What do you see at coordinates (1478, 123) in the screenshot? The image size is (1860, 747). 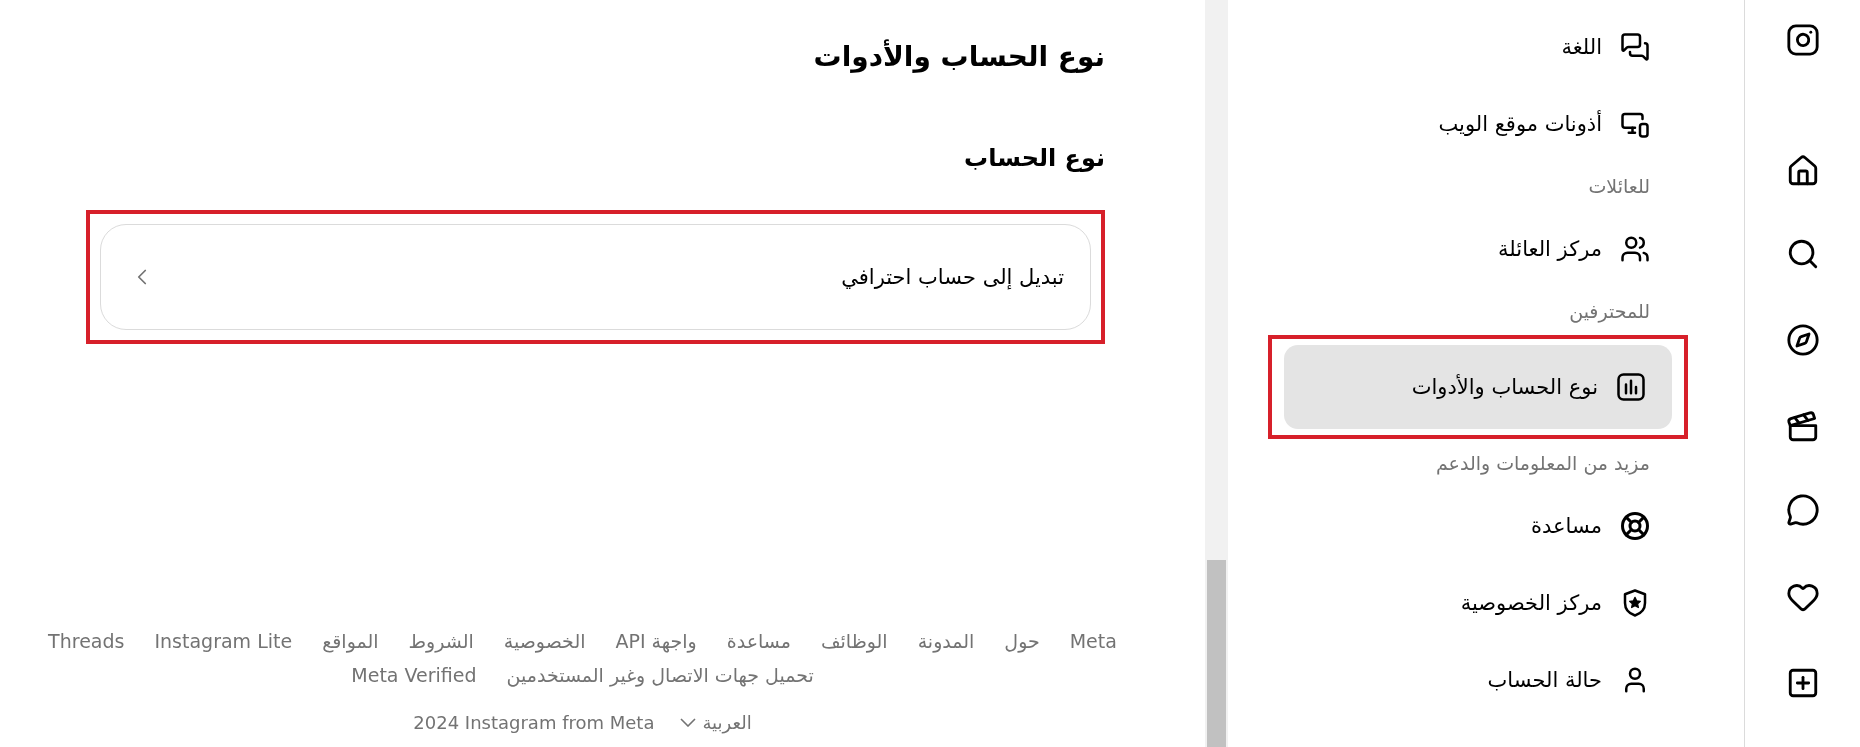 I see `settings-menu-item: أذونات موقع الويب` at bounding box center [1478, 123].